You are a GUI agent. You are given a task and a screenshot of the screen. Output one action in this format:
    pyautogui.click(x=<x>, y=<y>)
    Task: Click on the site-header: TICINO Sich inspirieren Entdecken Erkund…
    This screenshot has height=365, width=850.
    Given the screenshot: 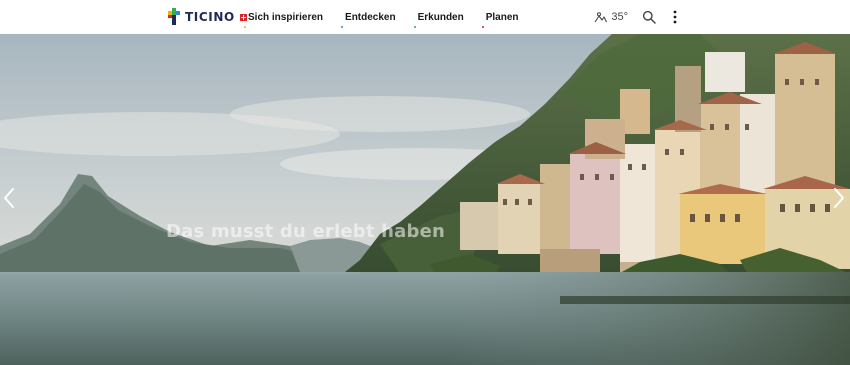 What is the action you would take?
    pyautogui.click(x=425, y=17)
    